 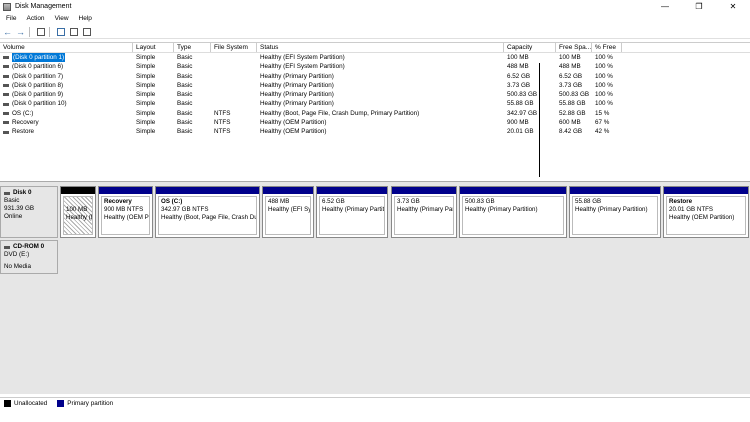 What do you see at coordinates (7, 247) in the screenshot?
I see `cd-drive-icon` at bounding box center [7, 247].